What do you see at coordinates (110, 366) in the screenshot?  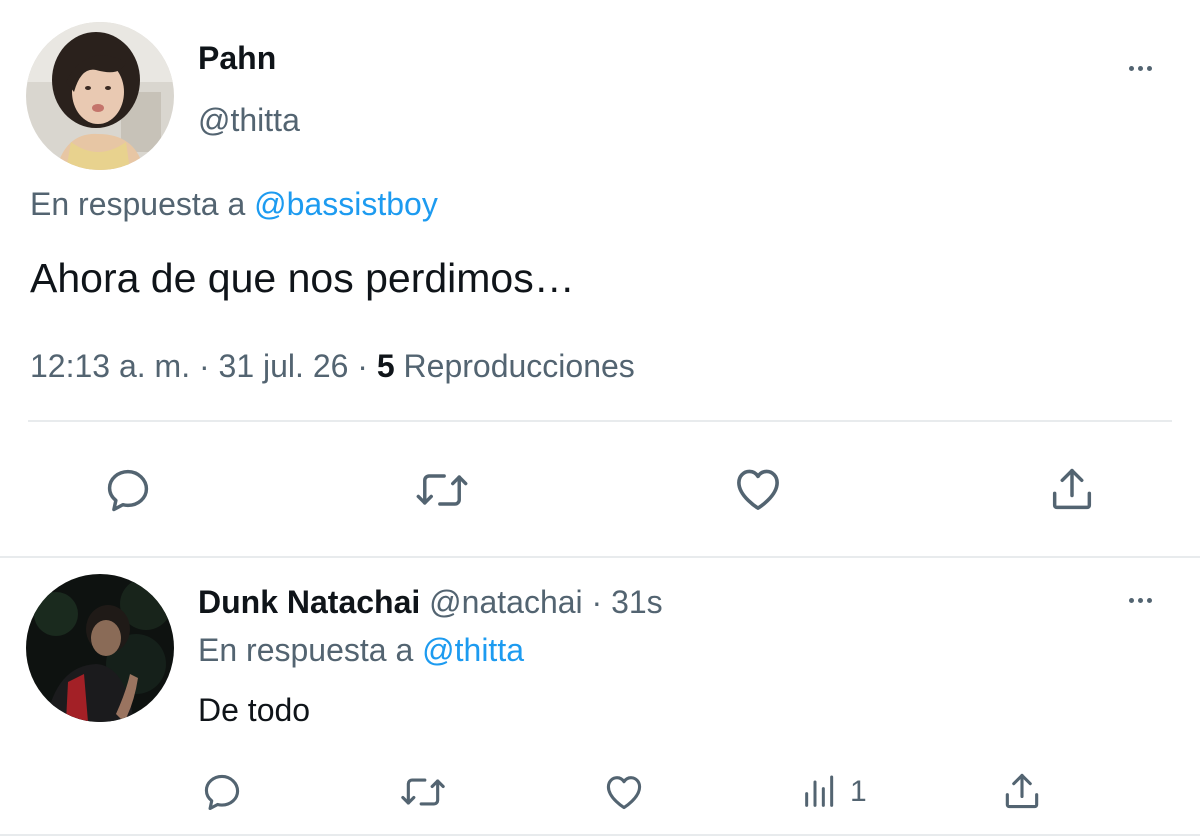 I see `tweet-time: 12:13 a. m.` at bounding box center [110, 366].